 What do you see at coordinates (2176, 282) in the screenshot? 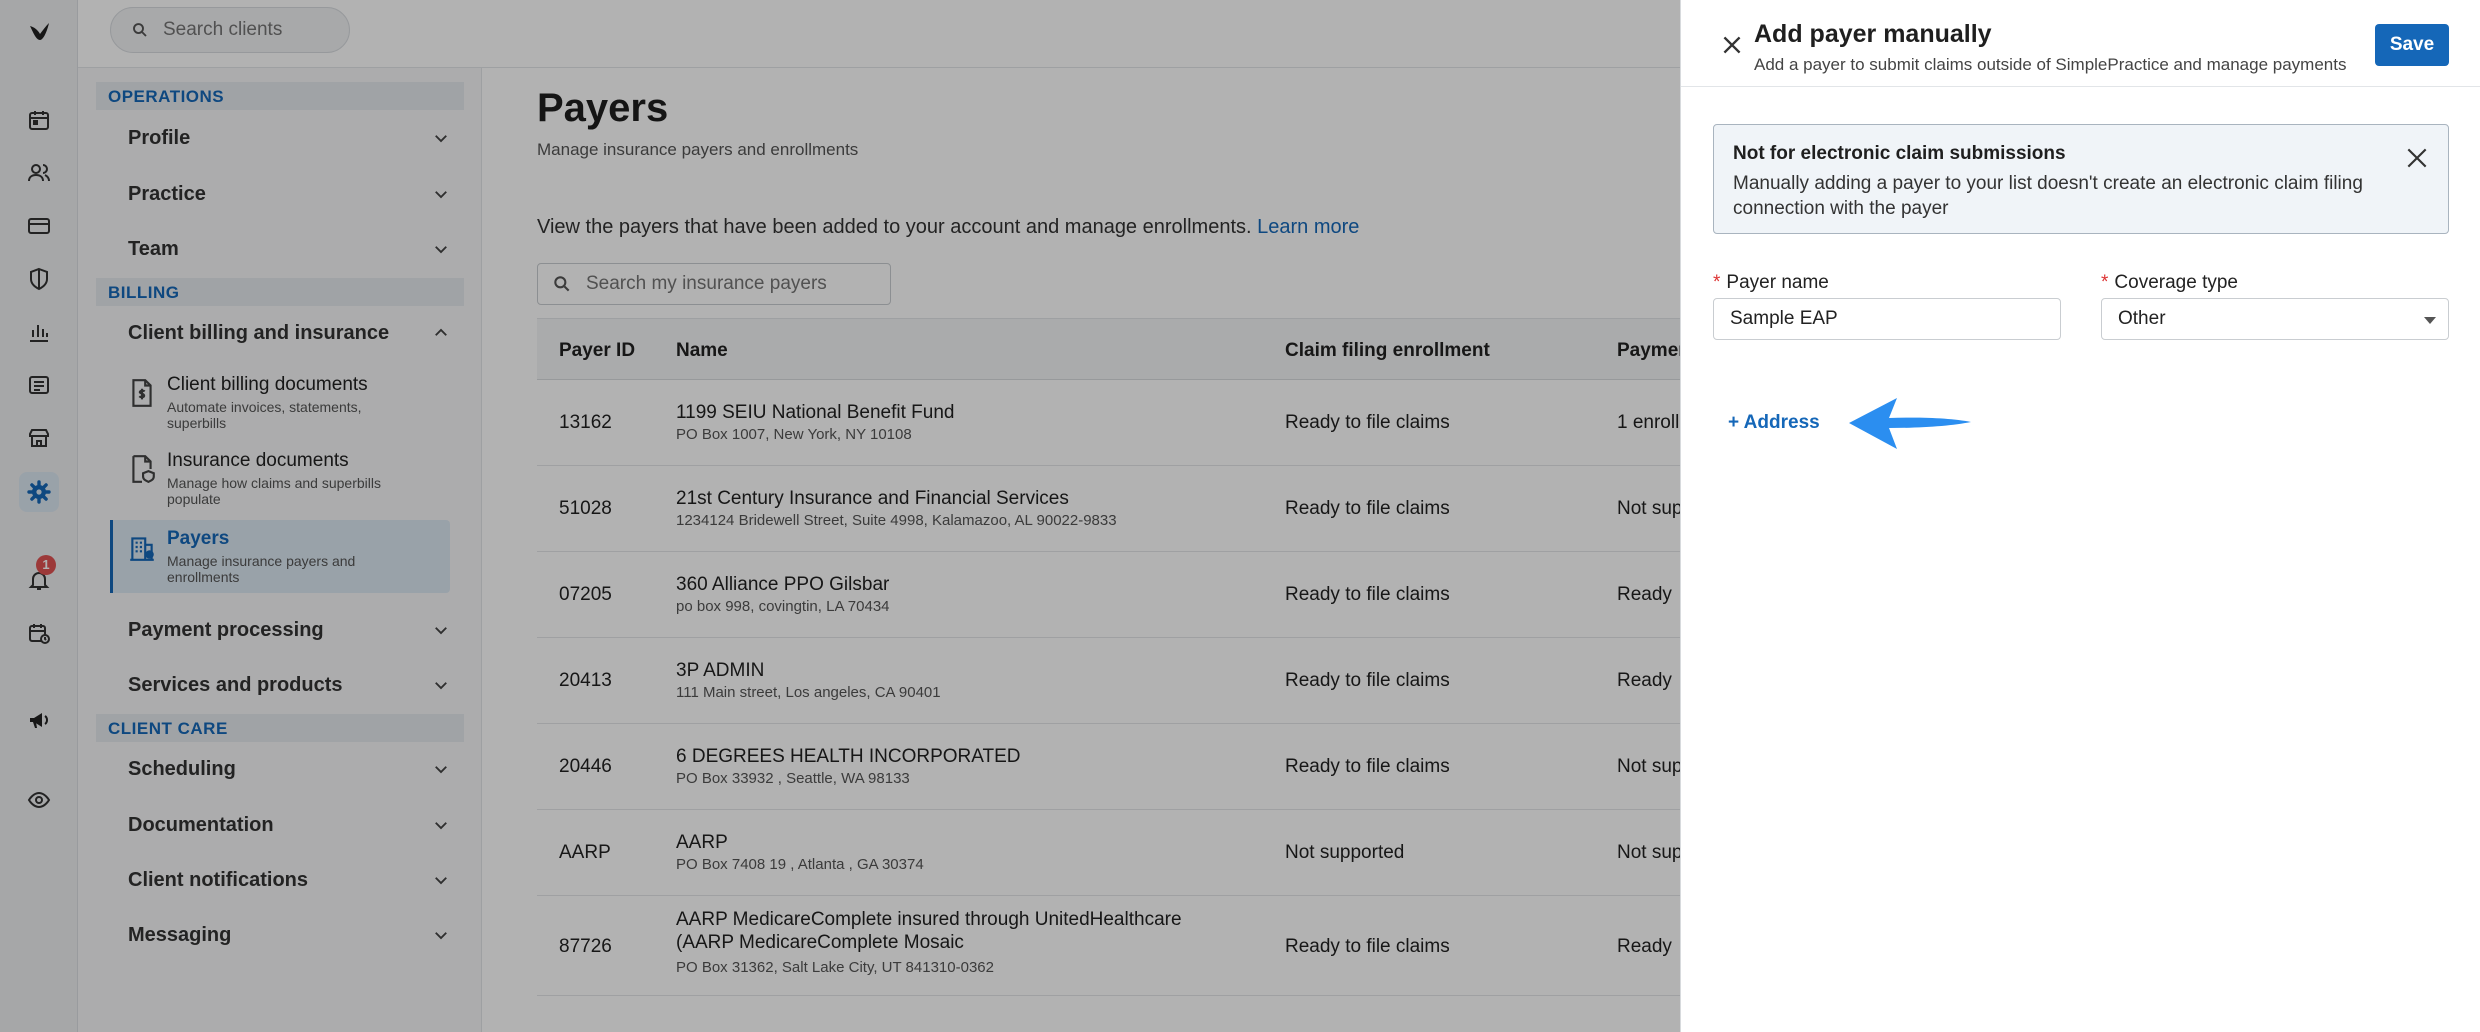
I see `label-text: Coverage type` at bounding box center [2176, 282].